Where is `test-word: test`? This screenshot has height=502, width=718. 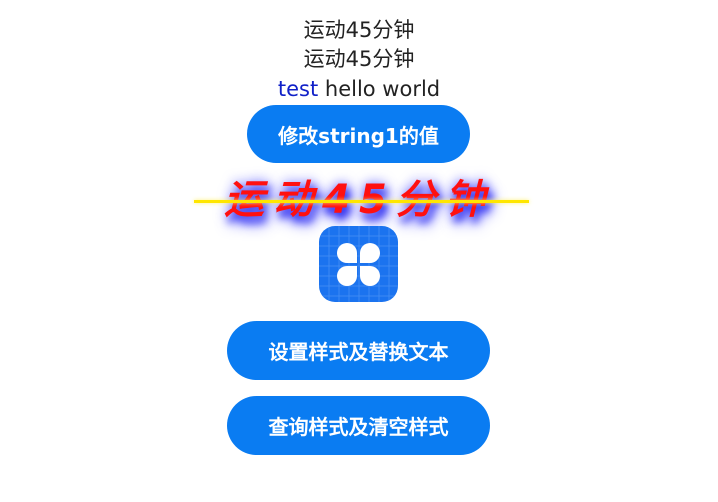
test-word: test is located at coordinates (298, 89).